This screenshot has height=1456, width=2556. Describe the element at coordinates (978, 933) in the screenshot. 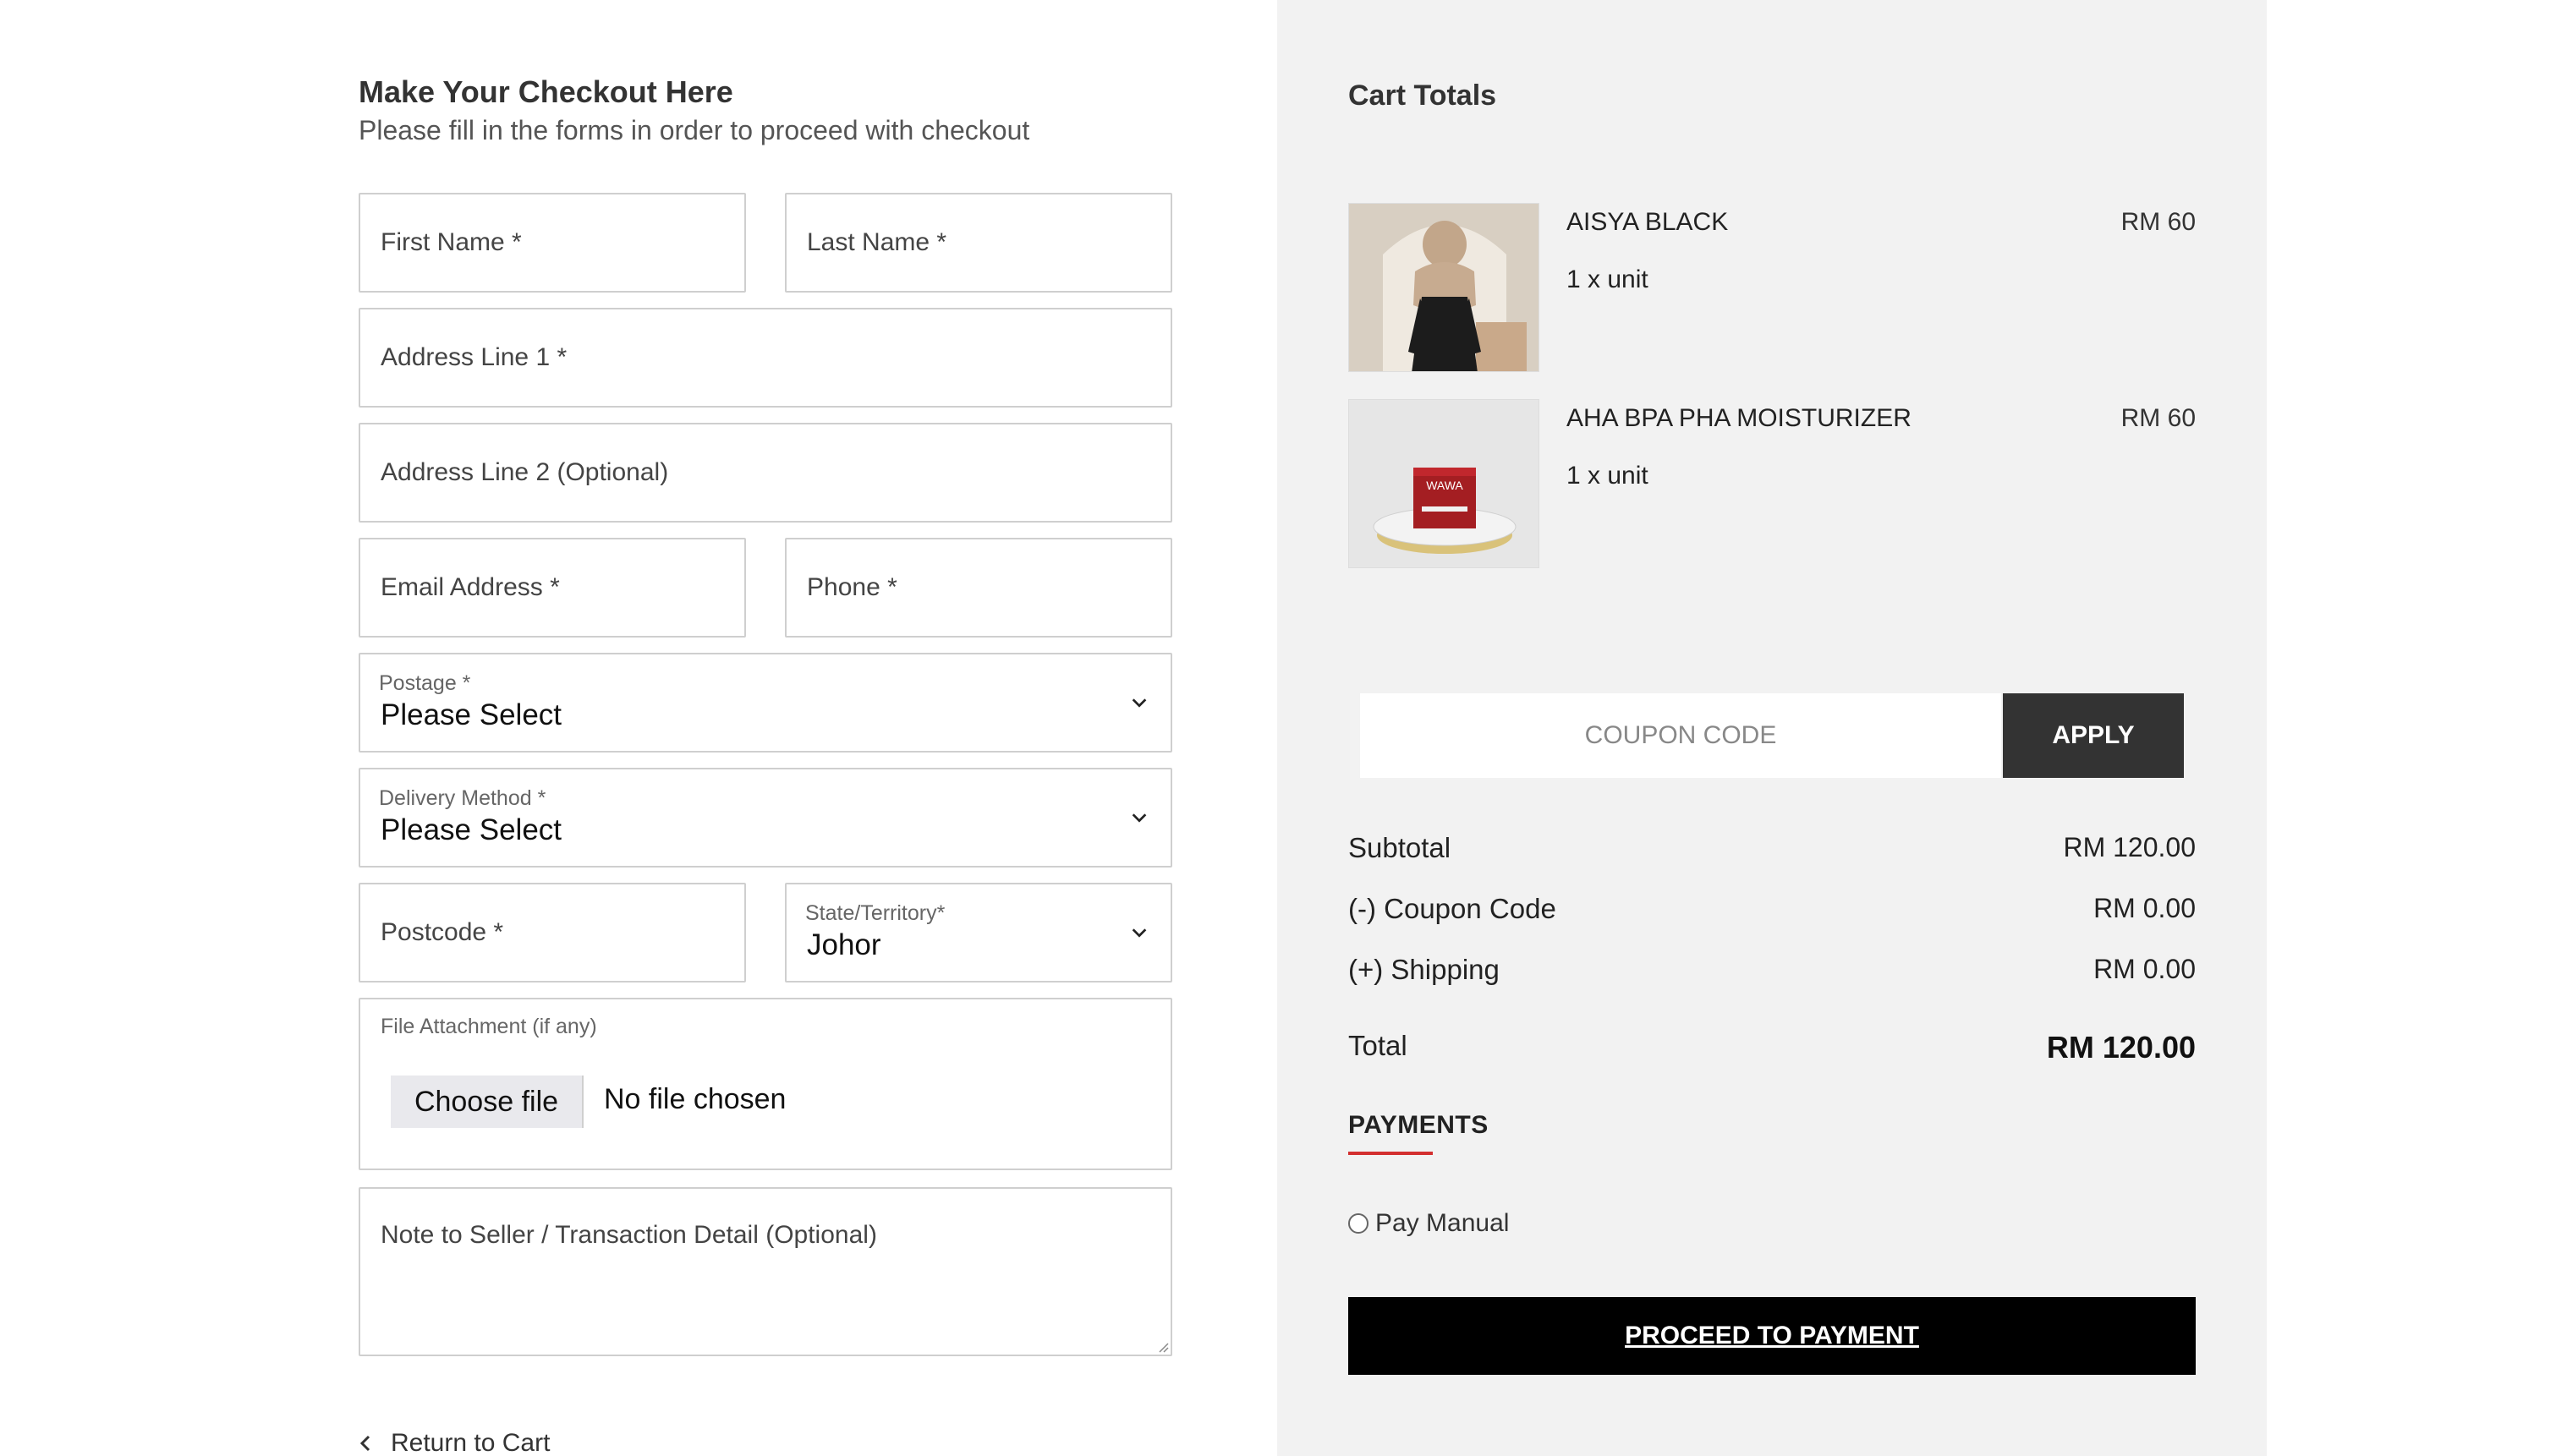

I see `state-select: State/Territory* Johor` at that location.